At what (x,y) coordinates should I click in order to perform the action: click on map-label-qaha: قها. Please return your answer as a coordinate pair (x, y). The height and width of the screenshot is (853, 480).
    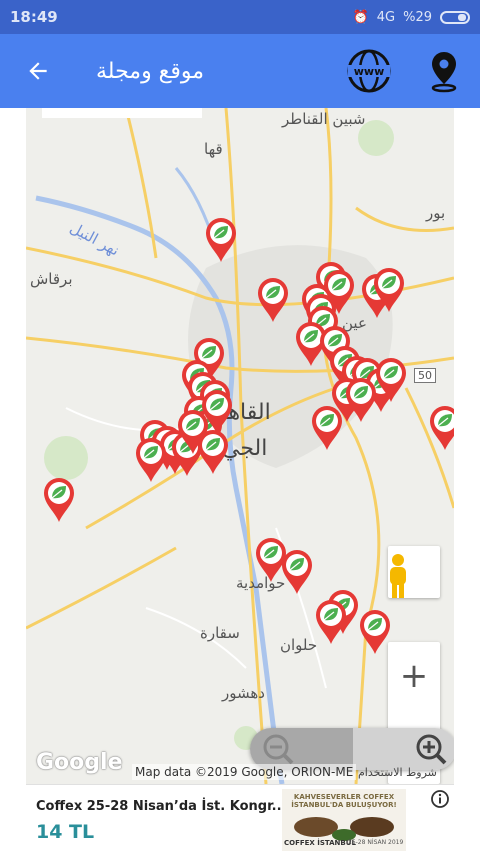
    Looking at the image, I should click on (213, 149).